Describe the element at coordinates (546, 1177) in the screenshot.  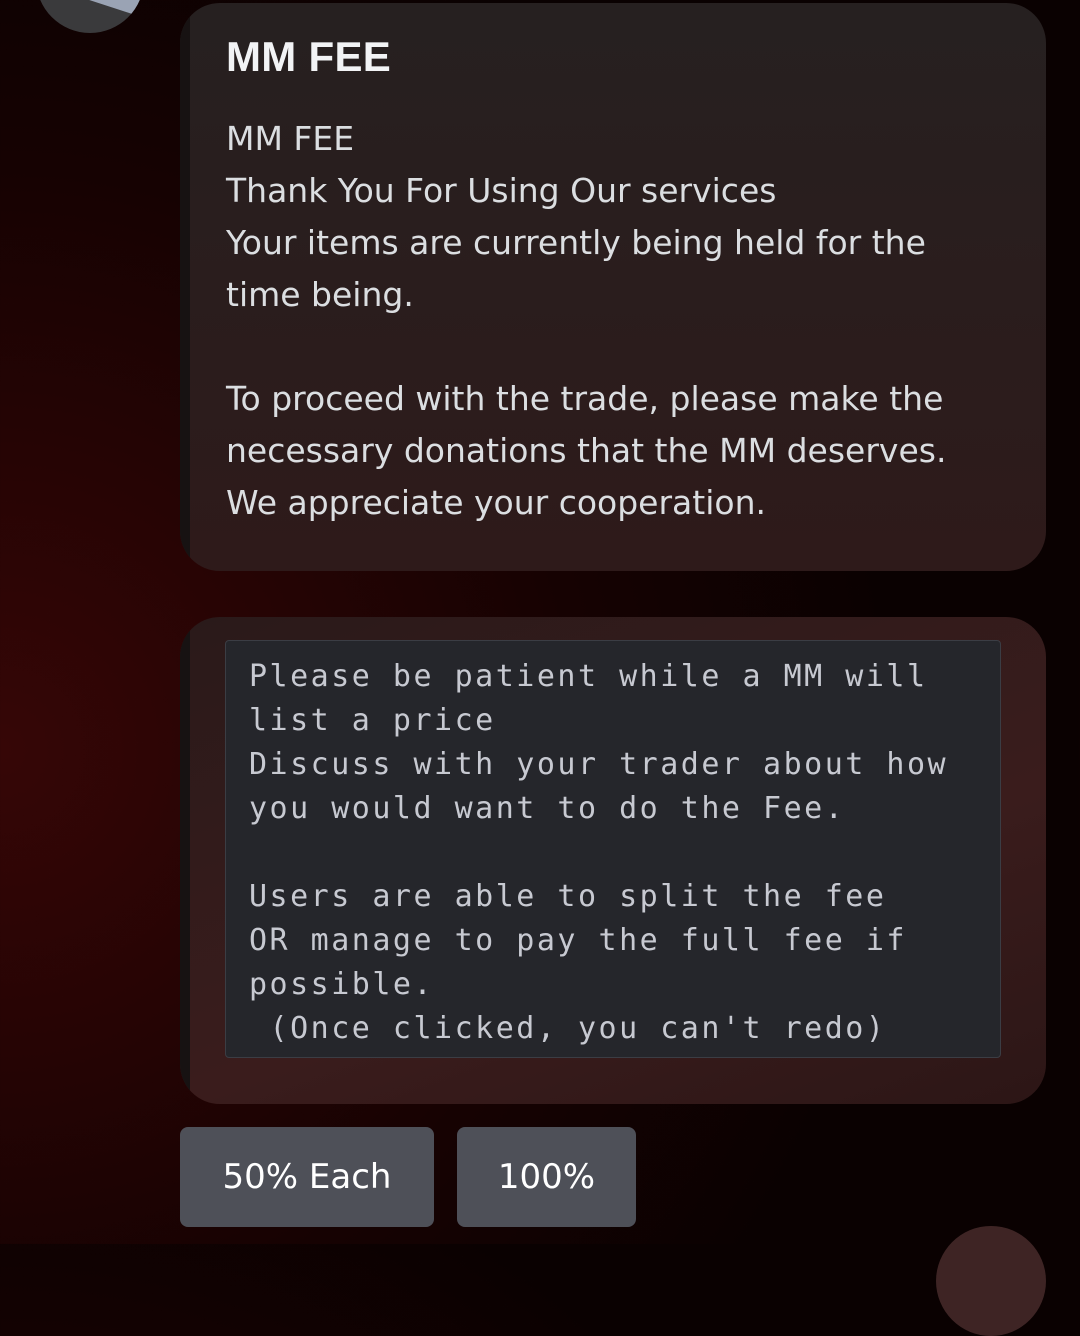
I see `full-fee-button: 100%` at that location.